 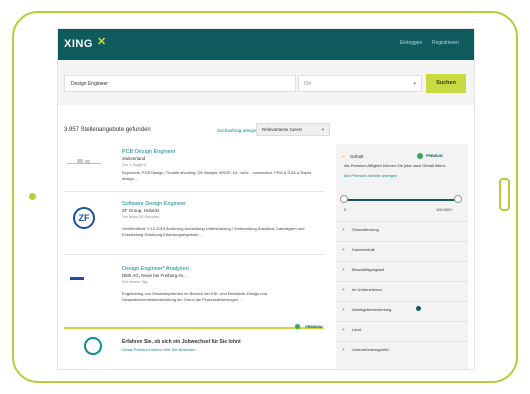 What do you see at coordinates (149, 152) in the screenshot?
I see `job-title: PCB Design Engineer` at bounding box center [149, 152].